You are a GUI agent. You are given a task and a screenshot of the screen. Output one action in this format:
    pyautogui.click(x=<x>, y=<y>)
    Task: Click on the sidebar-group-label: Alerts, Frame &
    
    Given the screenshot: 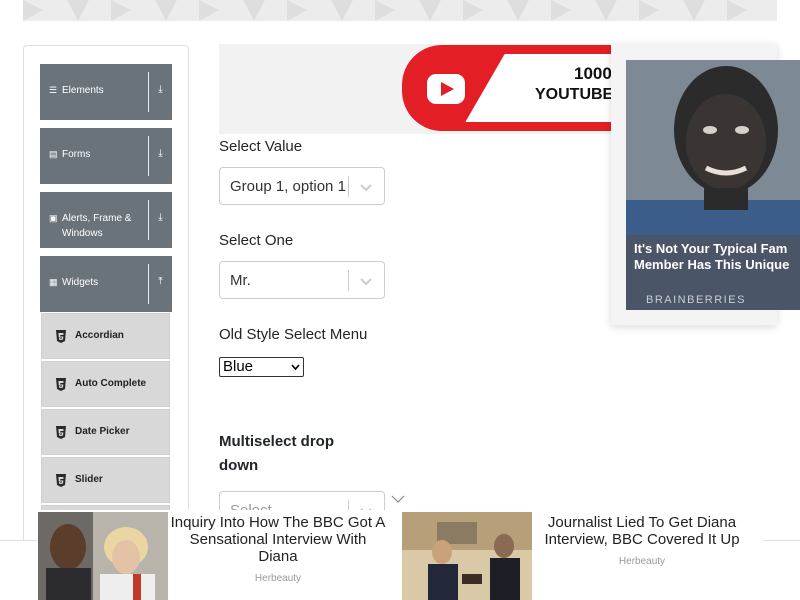 What is the action you would take?
    pyautogui.click(x=97, y=218)
    